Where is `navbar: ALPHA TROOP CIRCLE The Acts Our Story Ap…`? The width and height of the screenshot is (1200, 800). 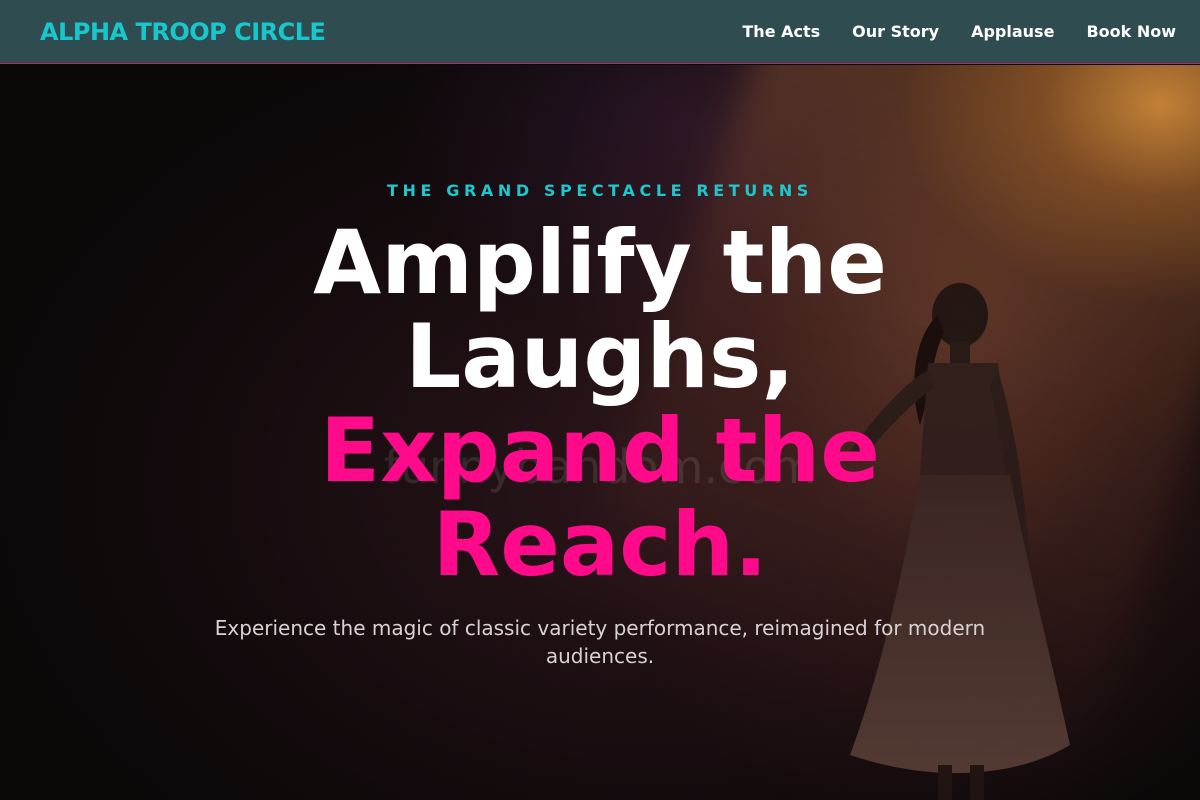 navbar: ALPHA TROOP CIRCLE The Acts Our Story Ap… is located at coordinates (600, 32).